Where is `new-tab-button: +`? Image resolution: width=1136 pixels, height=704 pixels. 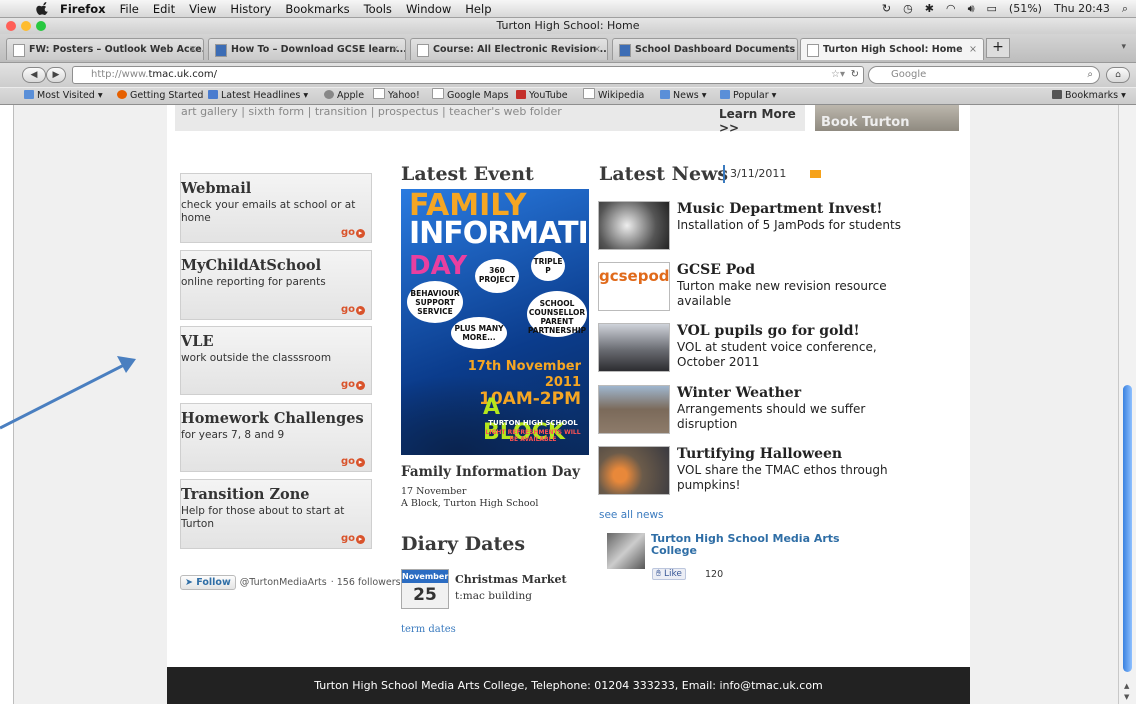
new-tab-button: + is located at coordinates (998, 48).